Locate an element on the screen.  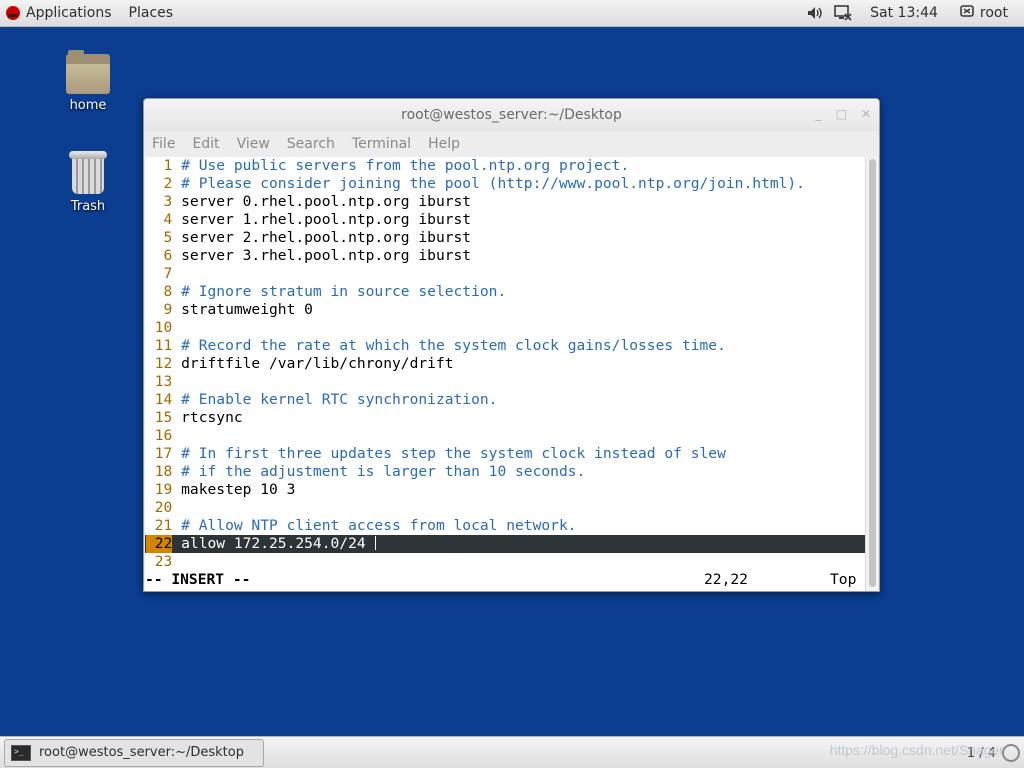
editor-line: 8 # Ignore stratum in source selection. is located at coordinates (505, 292).